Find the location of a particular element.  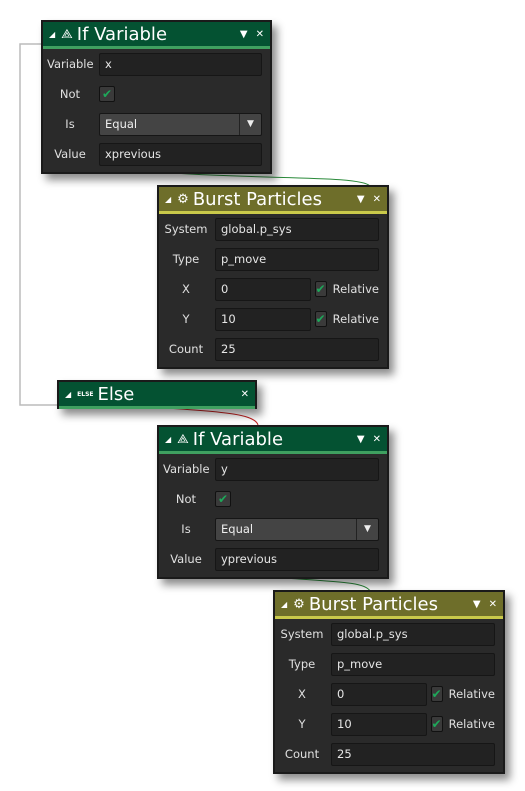

block-title: Else is located at coordinates (116, 394).